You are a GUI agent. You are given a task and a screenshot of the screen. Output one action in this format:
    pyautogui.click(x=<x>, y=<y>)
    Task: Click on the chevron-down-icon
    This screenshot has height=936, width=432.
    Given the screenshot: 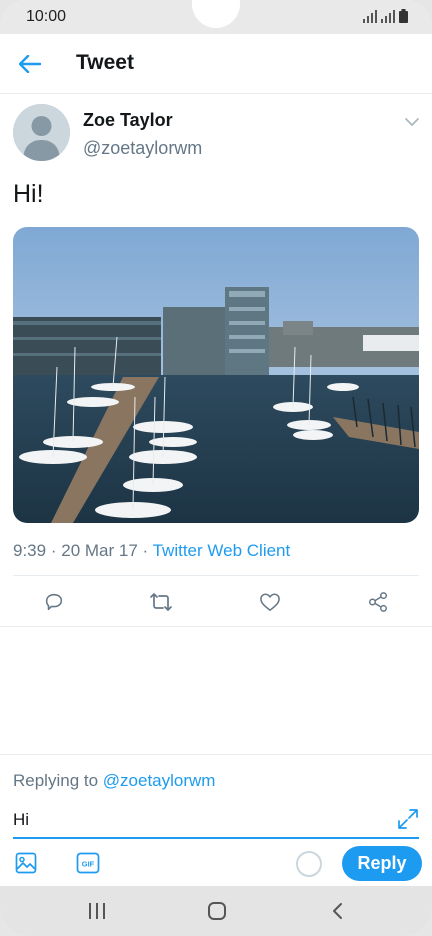 What is the action you would take?
    pyautogui.click(x=412, y=122)
    